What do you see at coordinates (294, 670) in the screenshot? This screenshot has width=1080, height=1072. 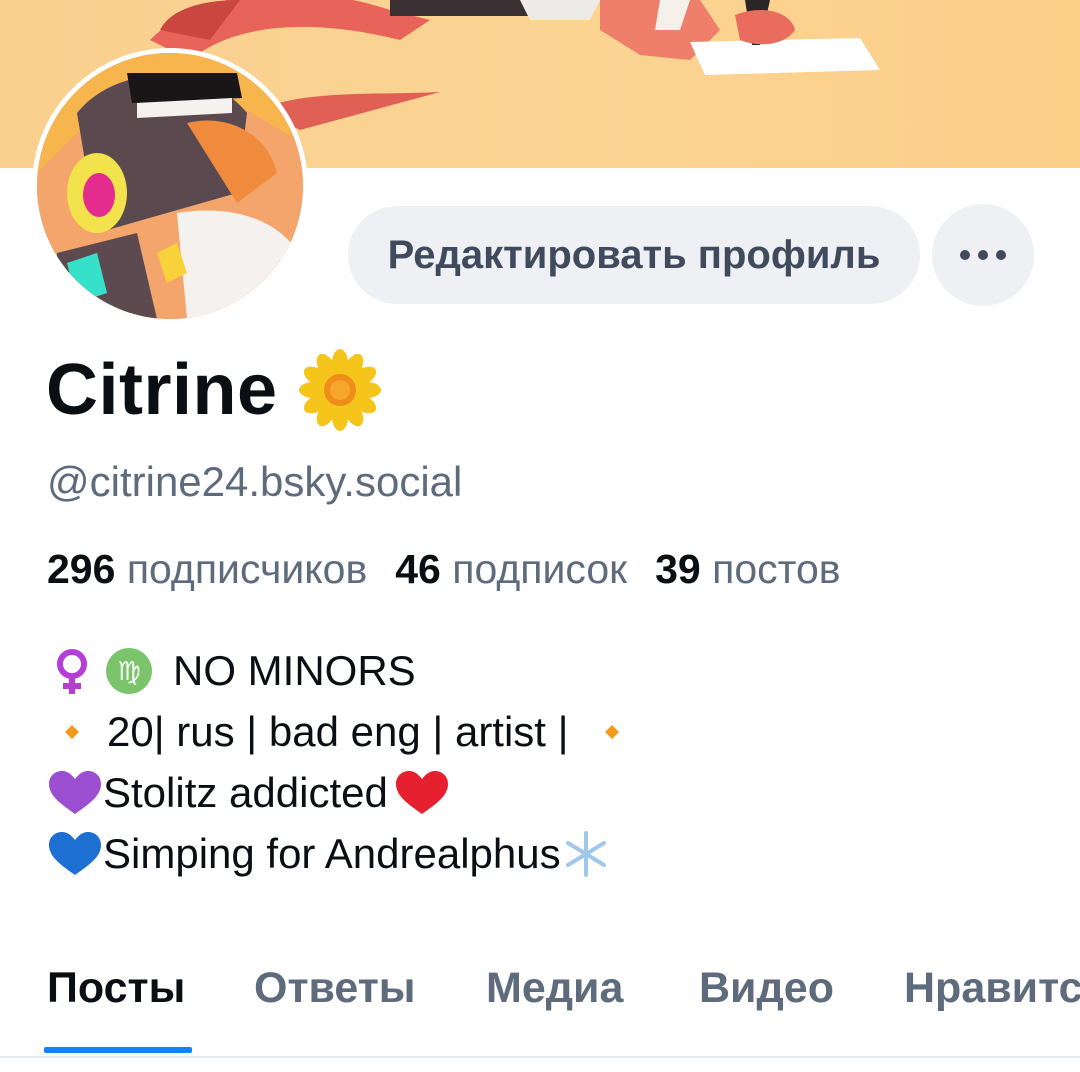 I see `bio-text-line1: NO MINORS` at bounding box center [294, 670].